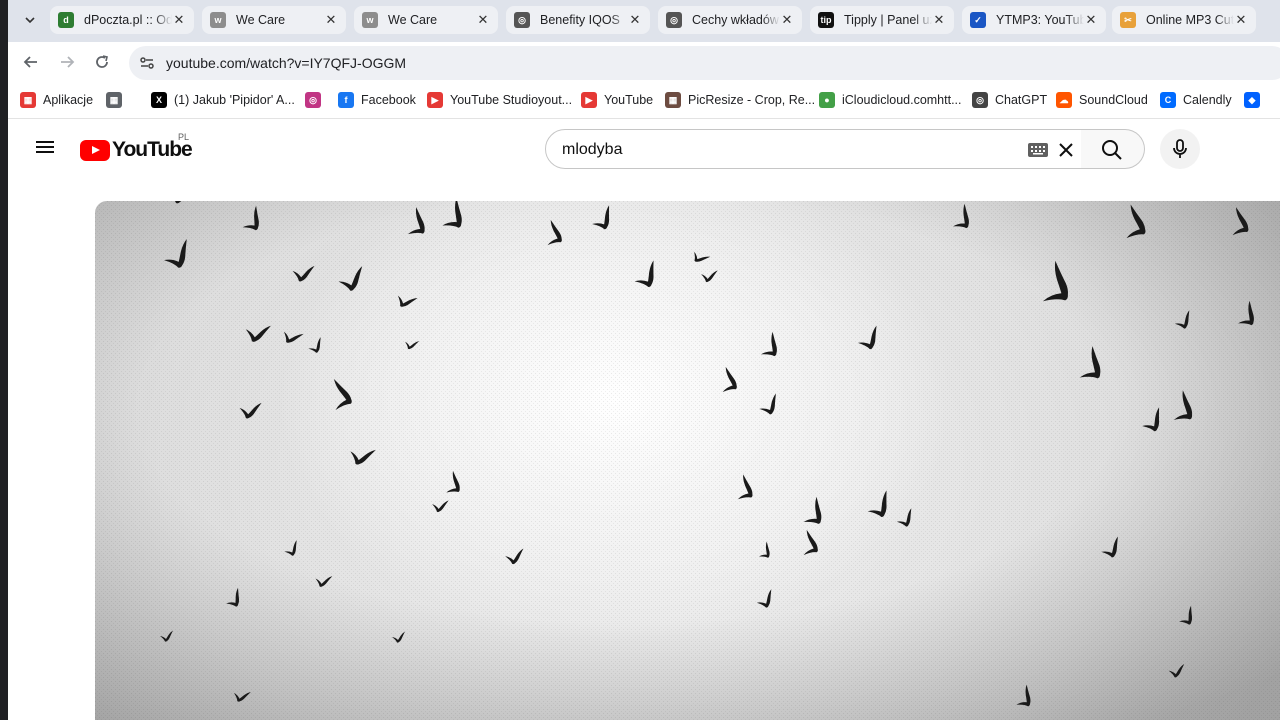 The height and width of the screenshot is (720, 1280). I want to click on bookmark-label: Facebook, so click(388, 100).